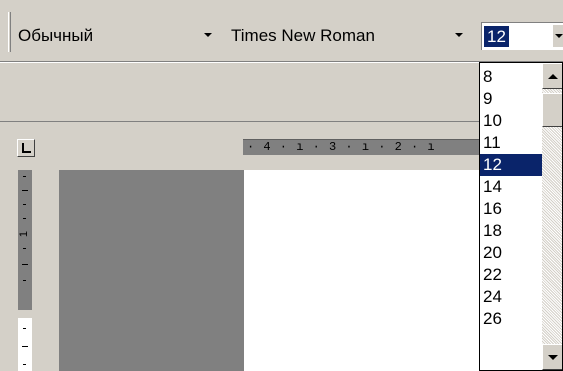 The width and height of the screenshot is (563, 371). I want to click on font-size-combo: 12, so click(522, 36).